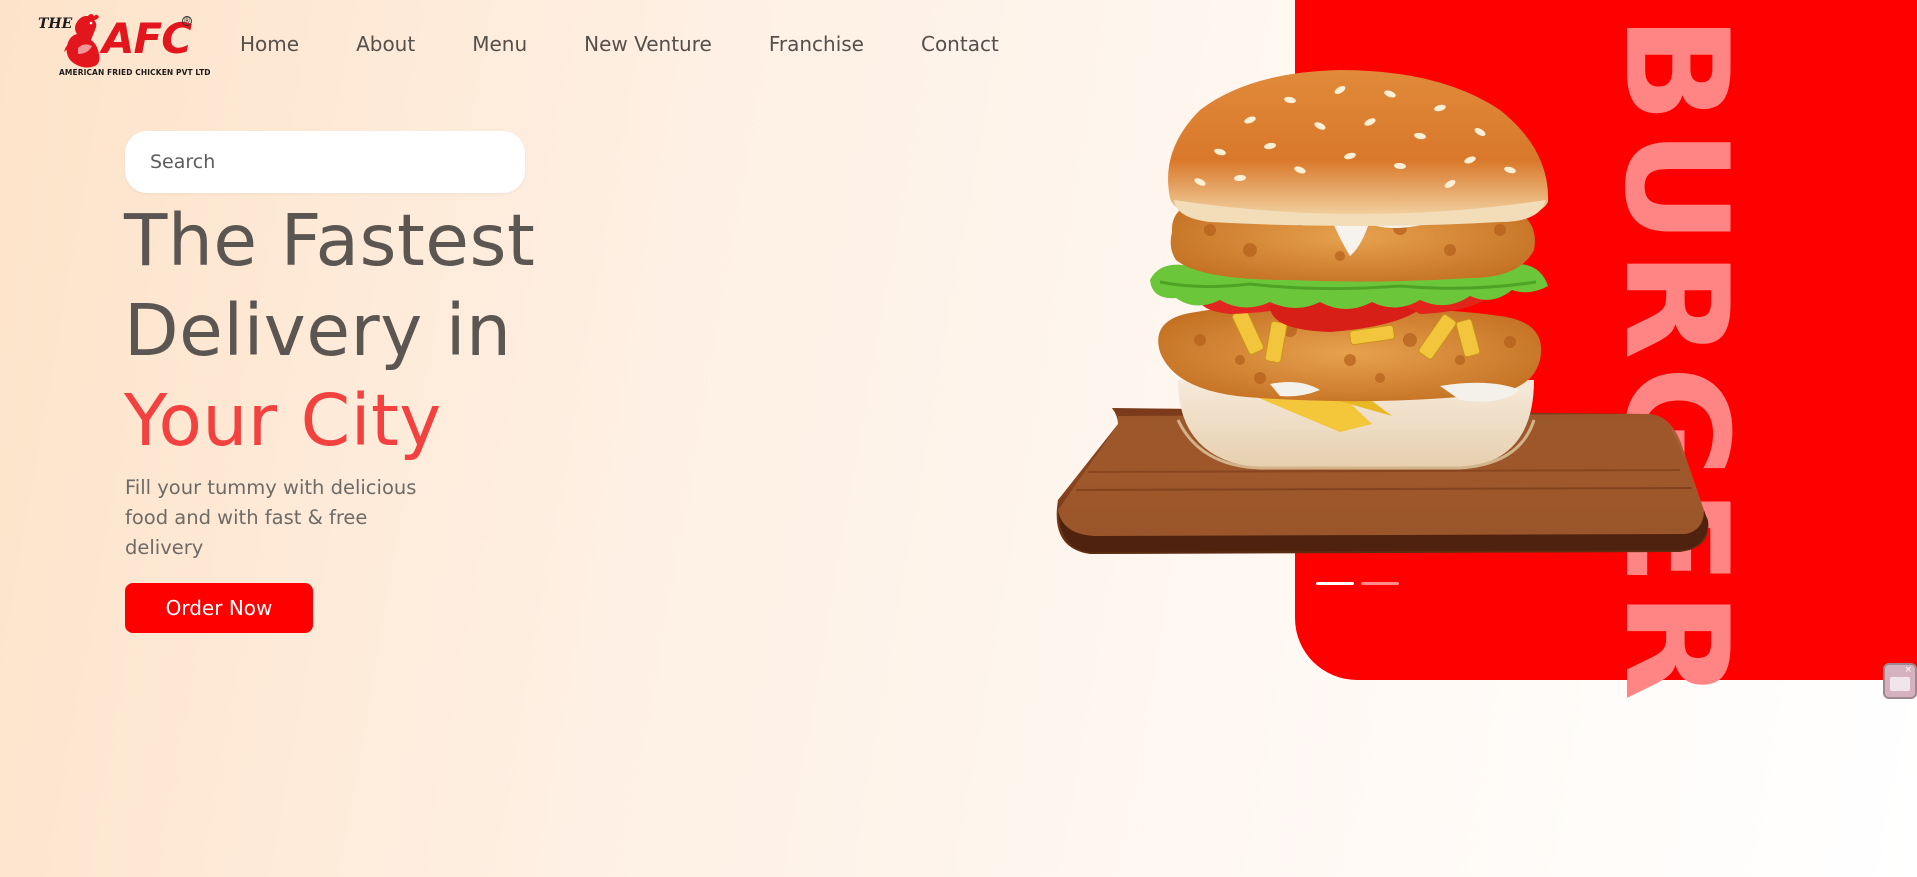 The height and width of the screenshot is (877, 1917). Describe the element at coordinates (1900, 681) in the screenshot. I see `floating-widget-icon: ×` at that location.